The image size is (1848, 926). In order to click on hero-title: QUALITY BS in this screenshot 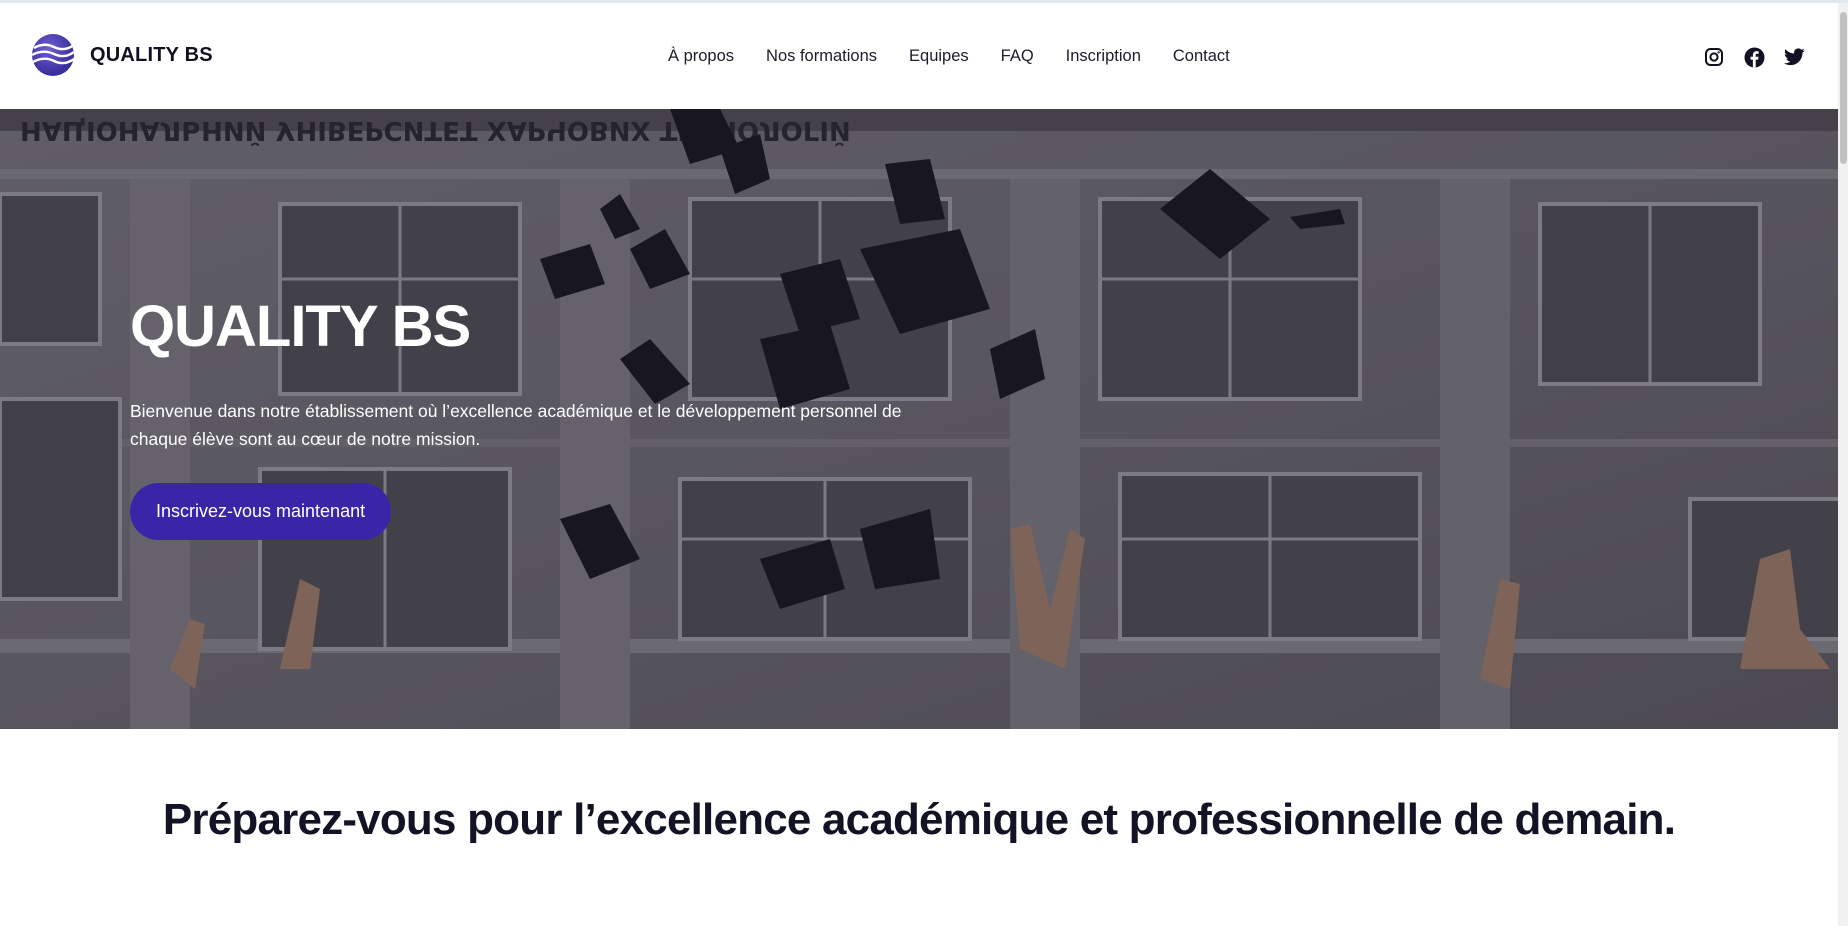, I will do `click(300, 326)`.